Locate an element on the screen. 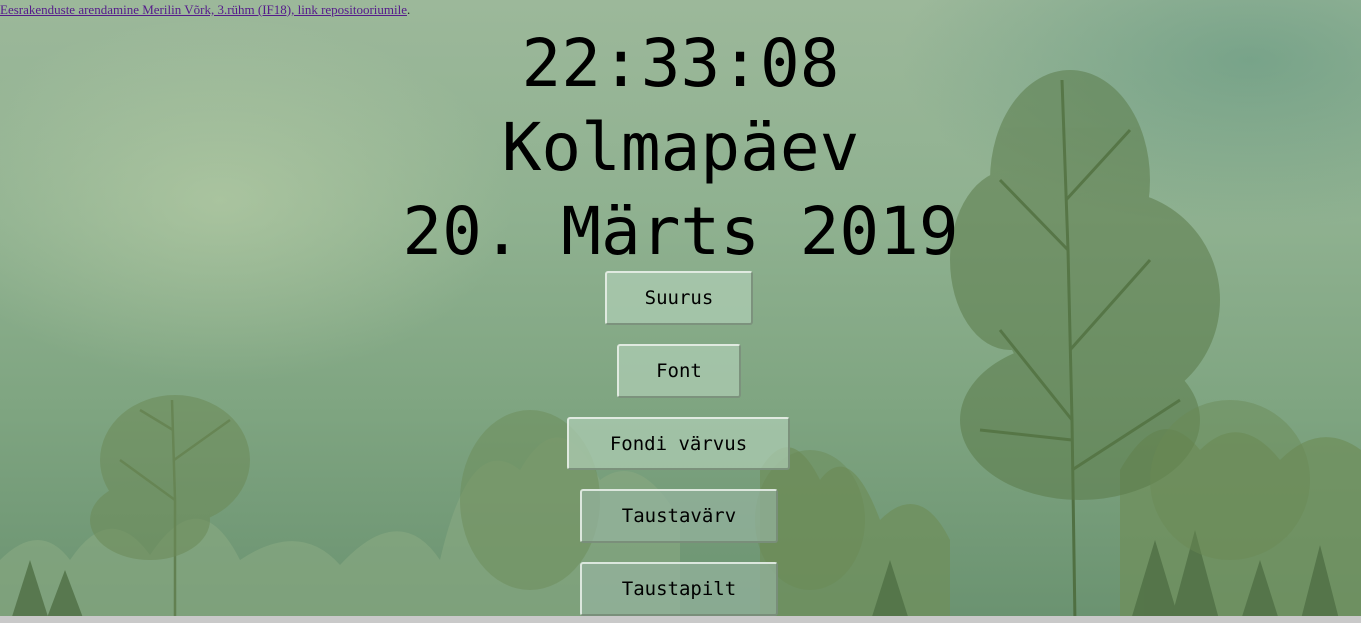 Image resolution: width=1361 pixels, height=623 pixels. clock-weekday: Kolmapäev is located at coordinates (680, 147).